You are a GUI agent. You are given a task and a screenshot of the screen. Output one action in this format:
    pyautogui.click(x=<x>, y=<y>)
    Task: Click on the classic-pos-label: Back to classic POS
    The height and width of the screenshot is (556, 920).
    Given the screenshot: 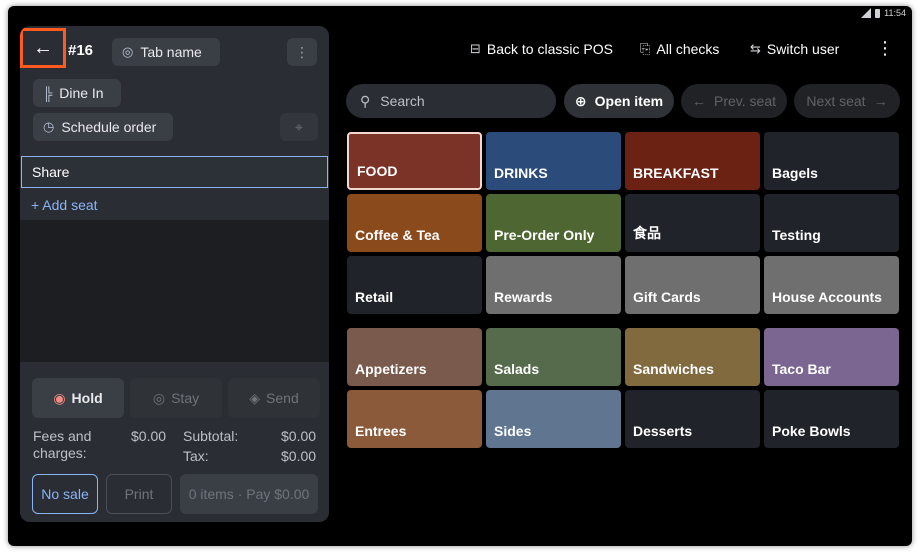 What is the action you would take?
    pyautogui.click(x=549, y=49)
    